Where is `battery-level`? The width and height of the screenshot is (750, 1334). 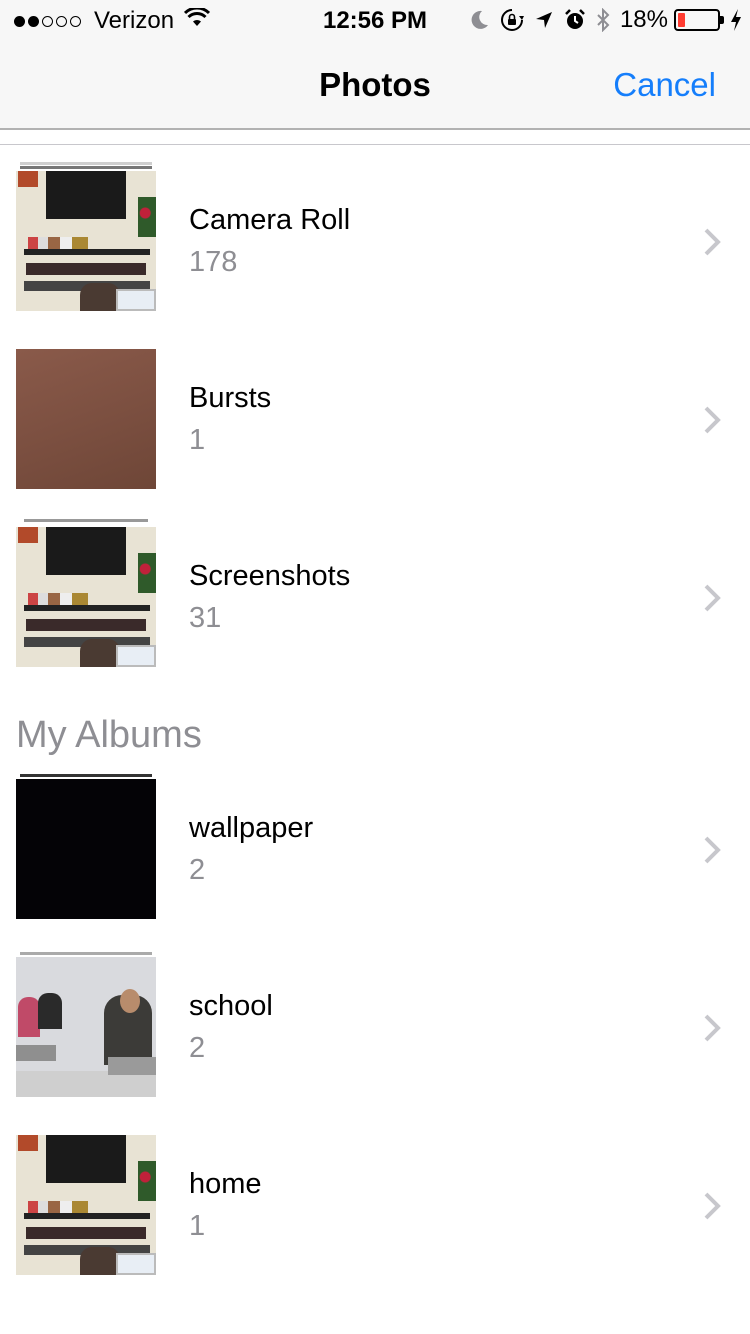
battery-level is located at coordinates (681, 20).